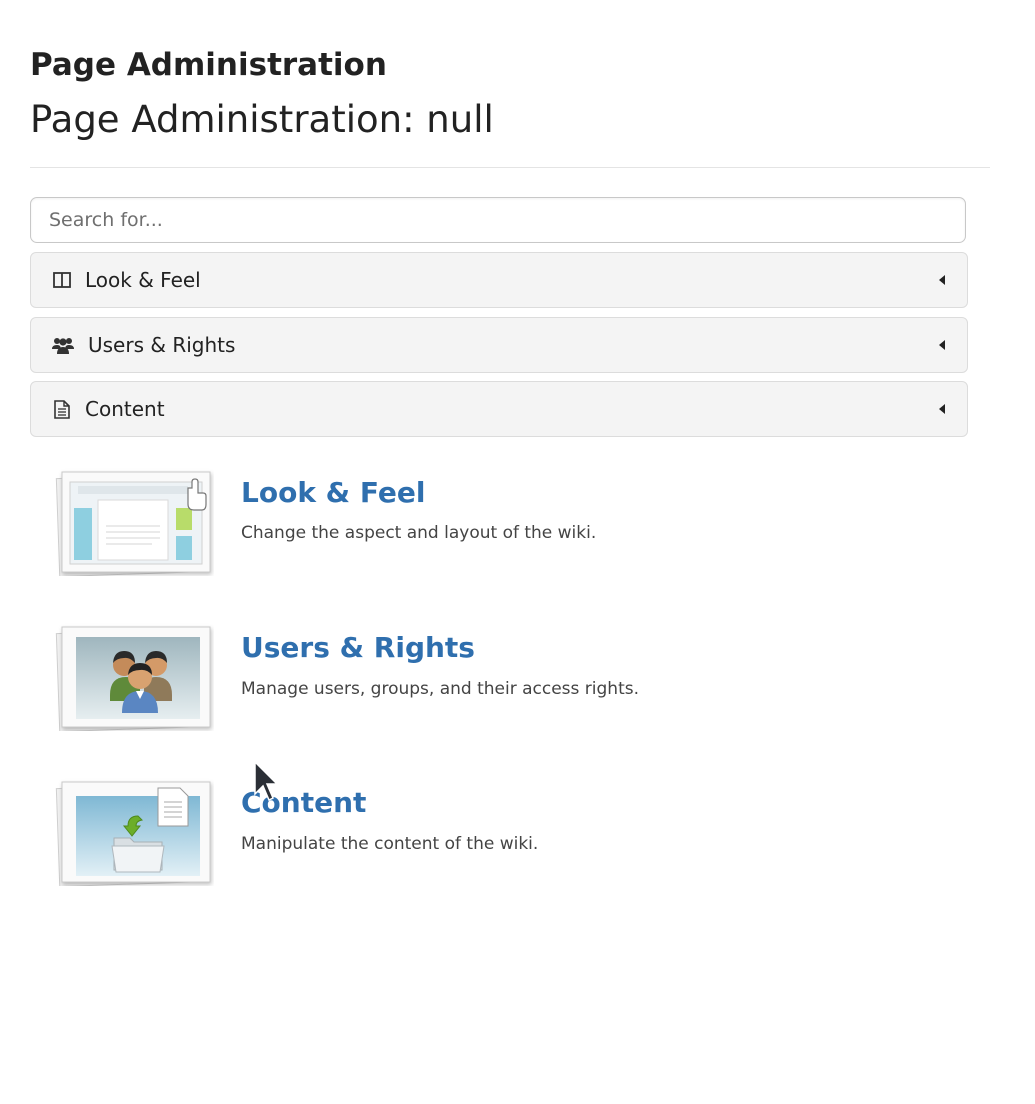 Image resolution: width=1035 pixels, height=1104 pixels. Describe the element at coordinates (499, 280) in the screenshot. I see `panel-look-and-feel: Look & Feel` at that location.